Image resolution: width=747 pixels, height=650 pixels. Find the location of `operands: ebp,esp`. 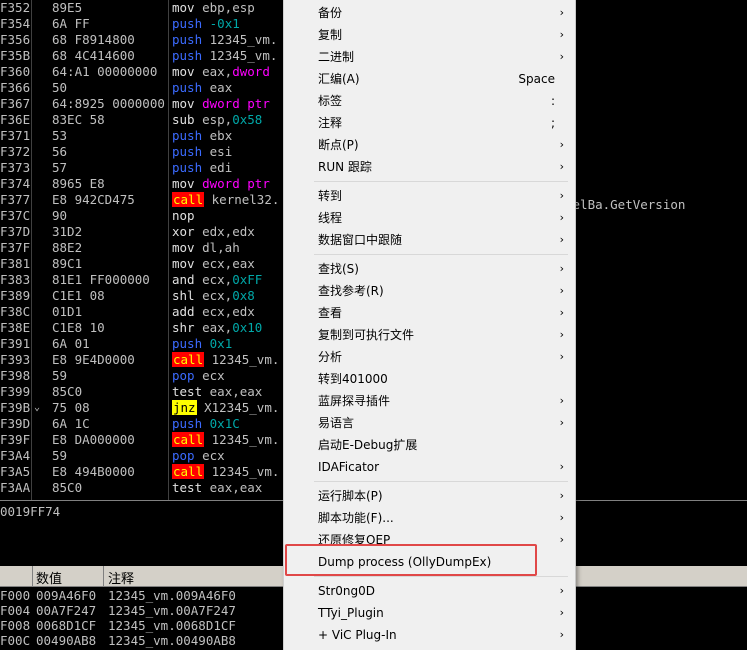

operands: ebp,esp is located at coordinates (228, 7).